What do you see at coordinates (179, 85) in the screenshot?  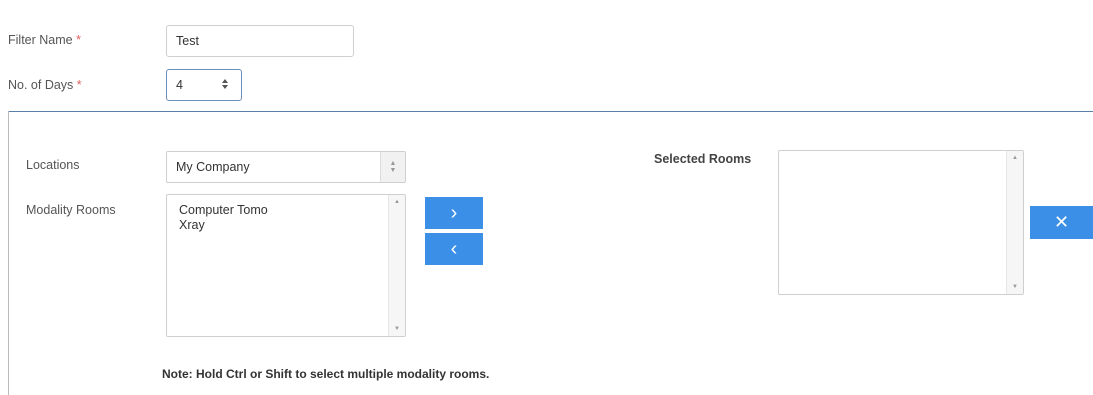 I see `days-value: 4` at bounding box center [179, 85].